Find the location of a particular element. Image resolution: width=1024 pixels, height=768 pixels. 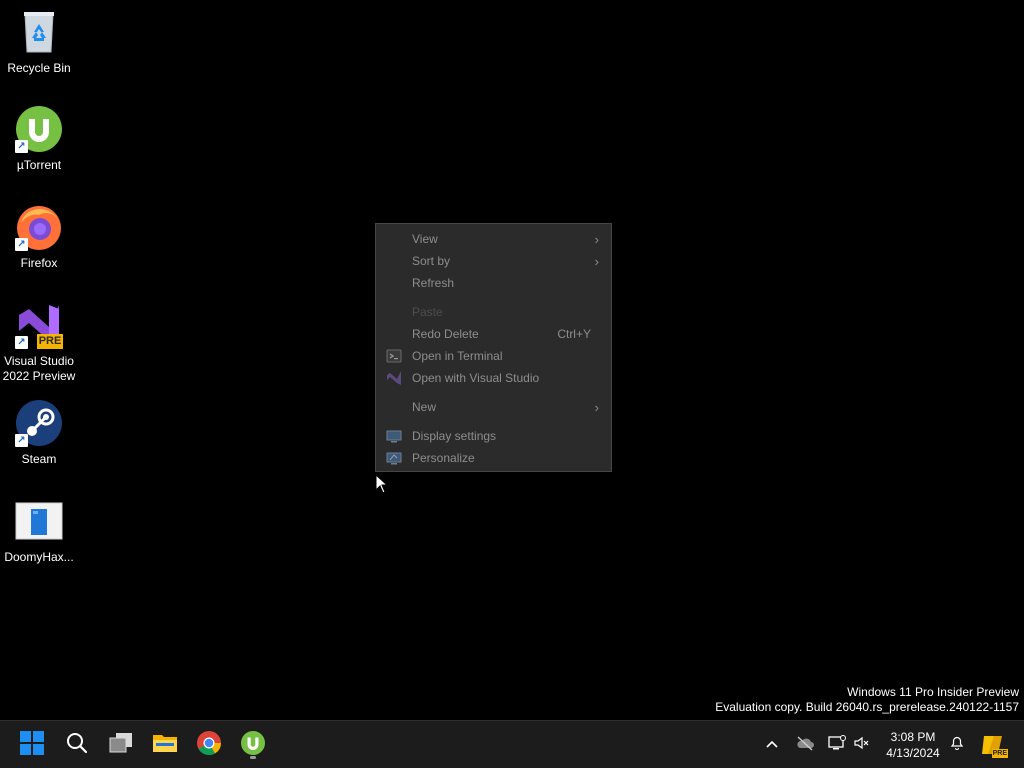

desktop-icon-visual-studio-preview: PRE ↗ Visual Studio 2022 Preview is located at coordinates (39, 342).